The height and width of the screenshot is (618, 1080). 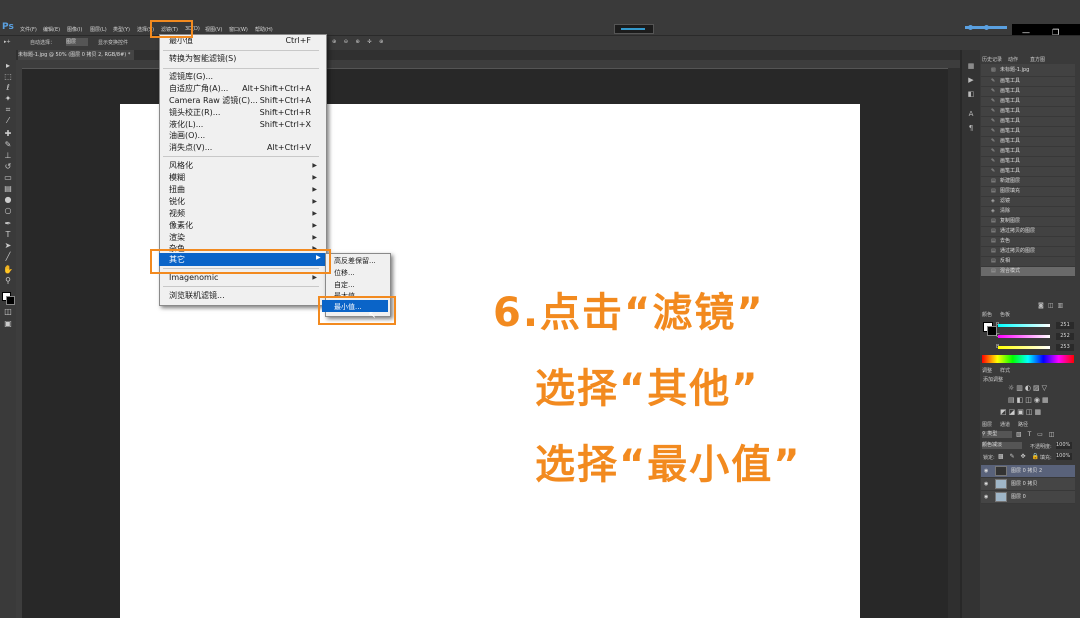 What do you see at coordinates (8, 156) in the screenshot?
I see `stamp-tool-icon: ⊥` at bounding box center [8, 156].